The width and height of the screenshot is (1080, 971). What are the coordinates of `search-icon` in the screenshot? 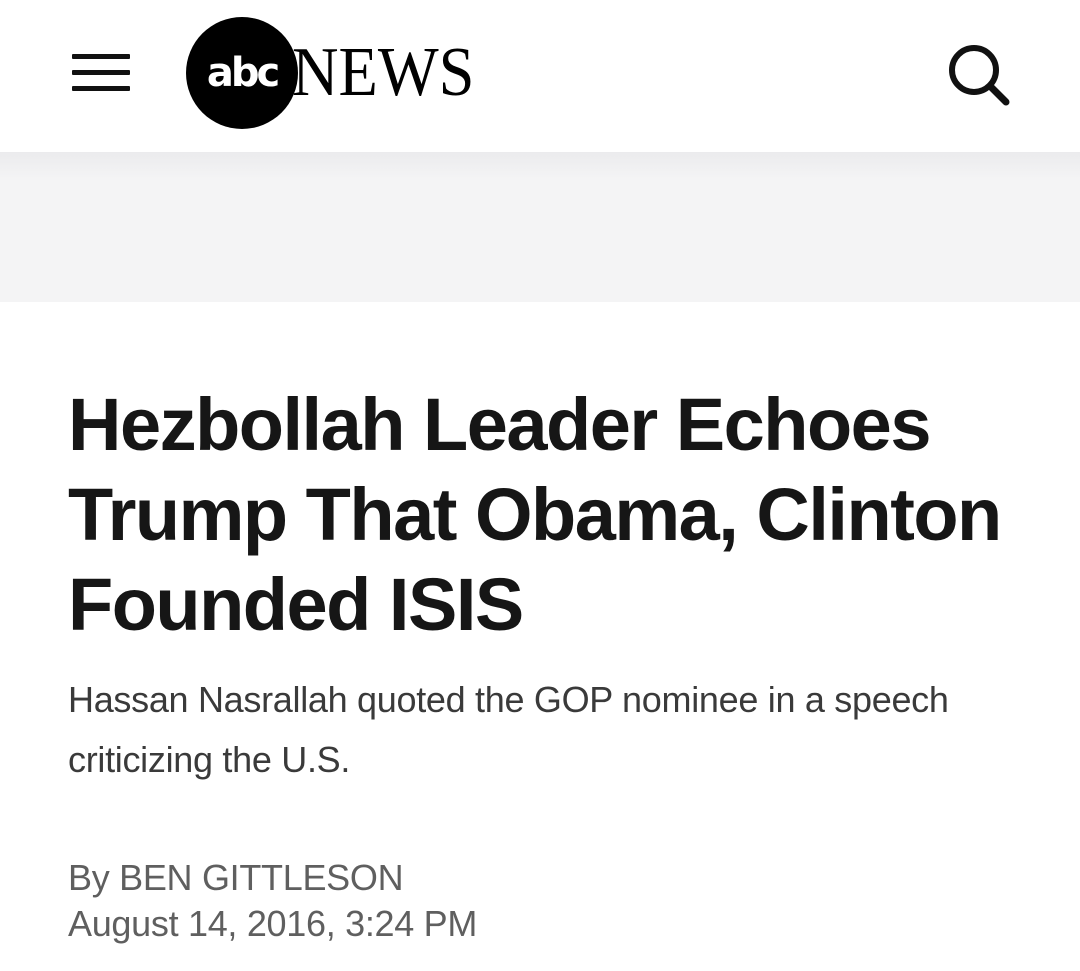 It's located at (977, 73).